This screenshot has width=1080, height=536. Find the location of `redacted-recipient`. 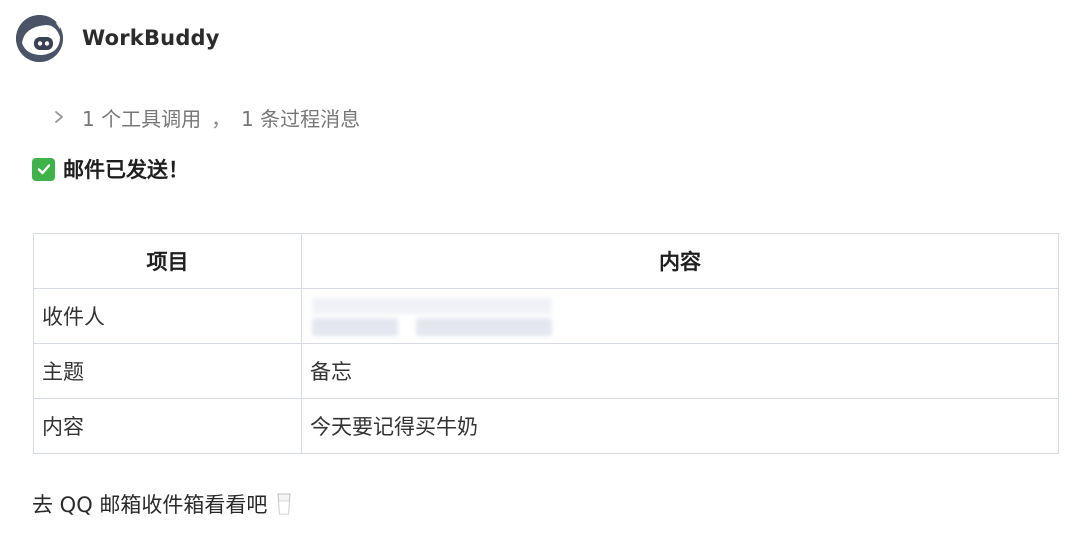

redacted-recipient is located at coordinates (435, 316).